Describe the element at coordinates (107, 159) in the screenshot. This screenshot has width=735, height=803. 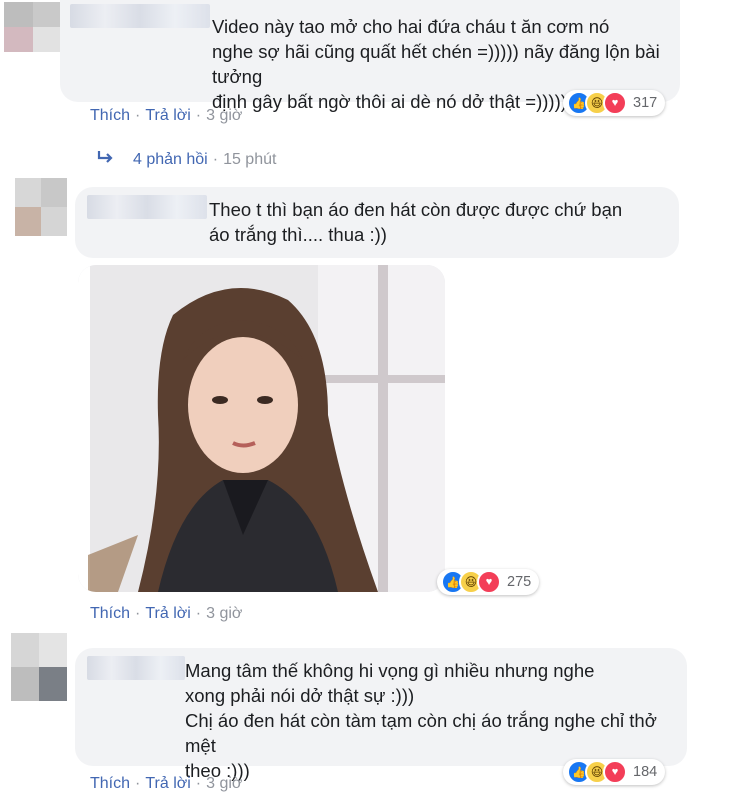
I see `reply-arrow-icon` at that location.